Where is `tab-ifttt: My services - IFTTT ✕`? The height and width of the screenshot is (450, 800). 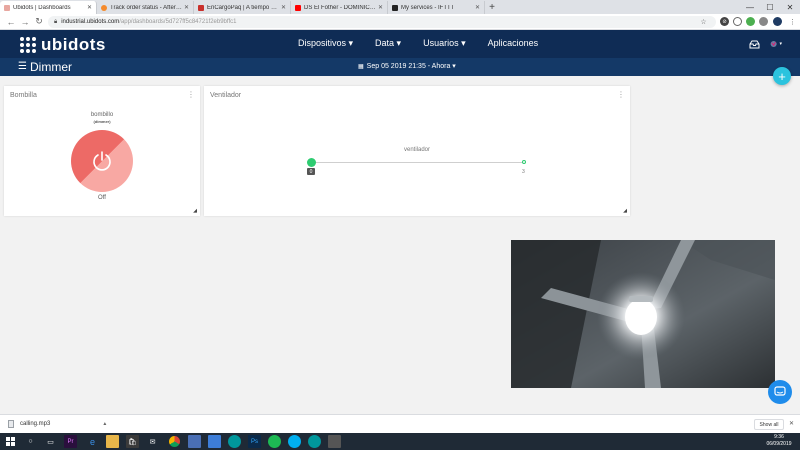 tab-ifttt: My services - IFTTT ✕ is located at coordinates (436, 7).